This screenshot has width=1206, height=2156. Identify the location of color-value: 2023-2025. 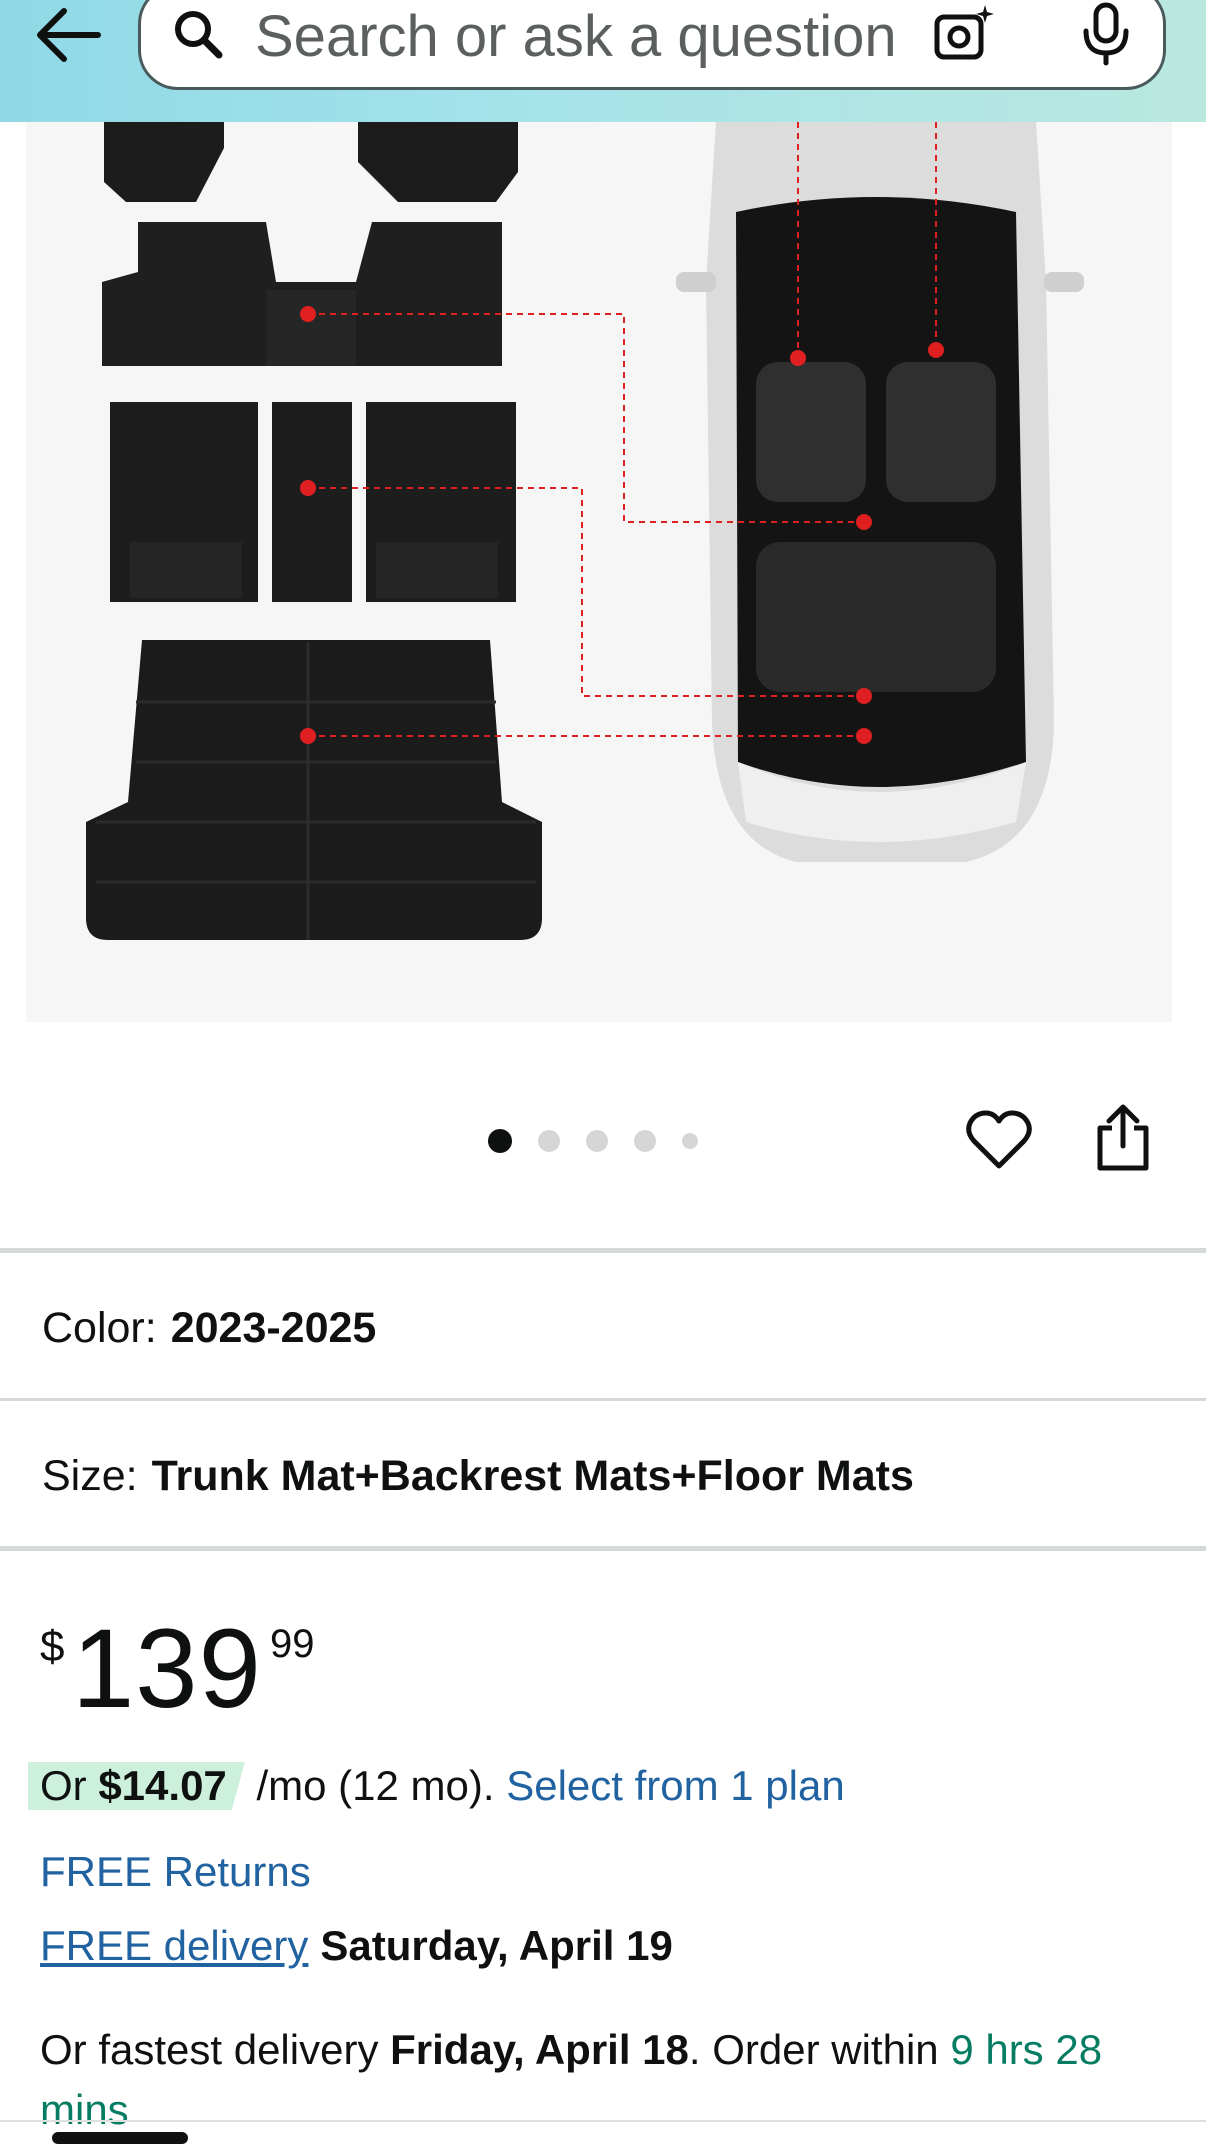
(273, 1328).